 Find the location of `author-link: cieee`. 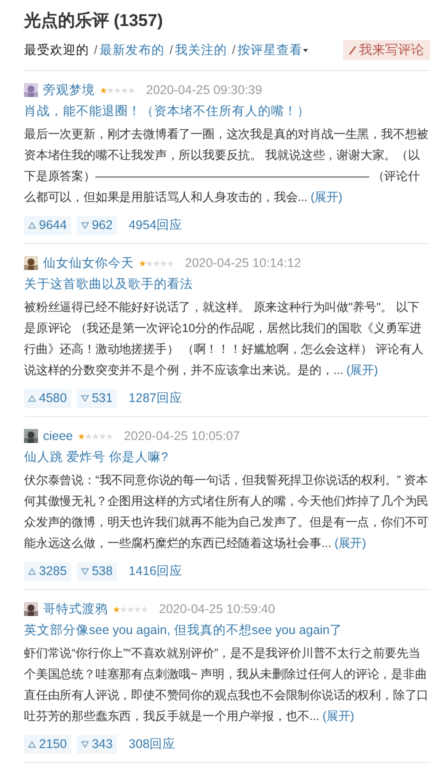

author-link: cieee is located at coordinates (58, 436).